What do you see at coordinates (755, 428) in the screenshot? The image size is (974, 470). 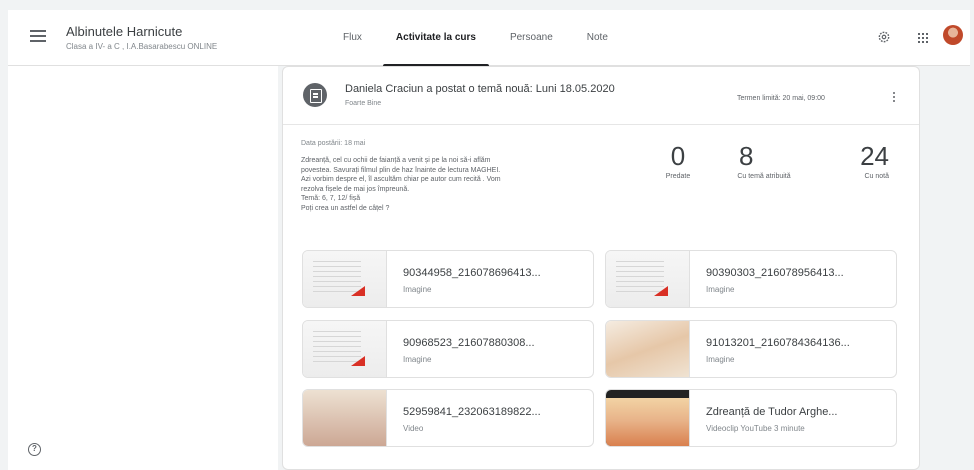 I see `attachment-type: Videoclip YouTube 3 minute` at bounding box center [755, 428].